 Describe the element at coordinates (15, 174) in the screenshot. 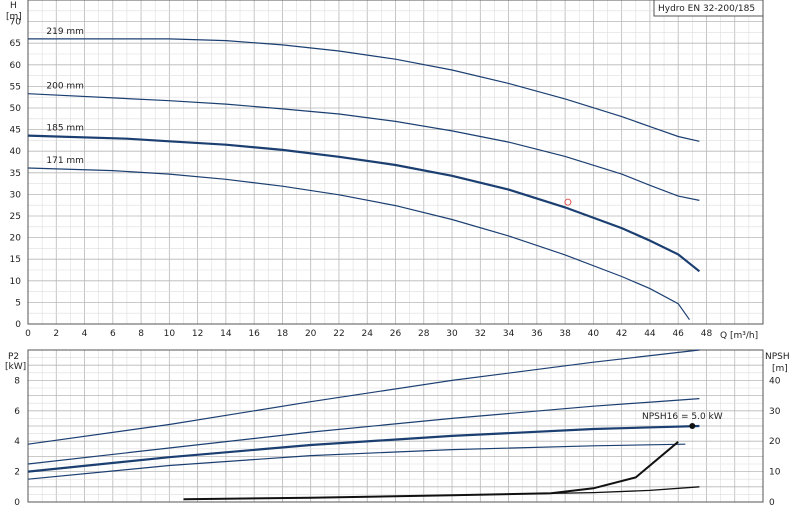

I see `y-tick-label: 35` at that location.